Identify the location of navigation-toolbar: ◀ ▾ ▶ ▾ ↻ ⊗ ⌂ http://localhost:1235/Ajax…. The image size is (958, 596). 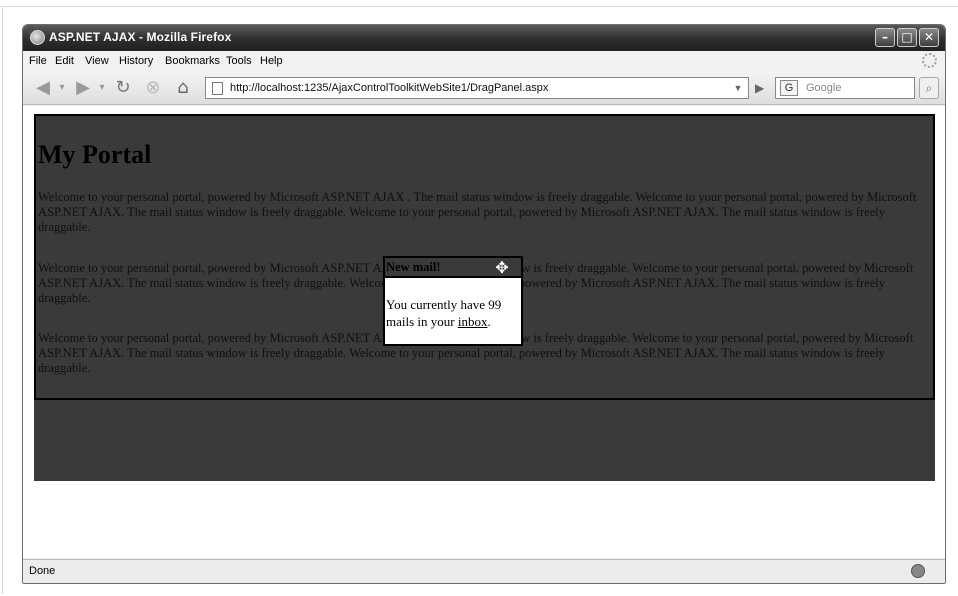
(484, 88).